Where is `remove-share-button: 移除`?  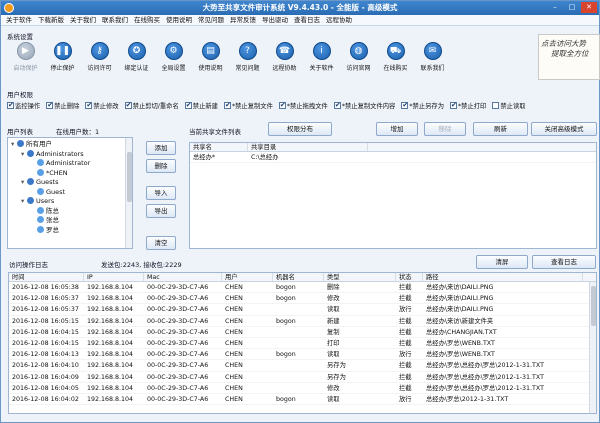 remove-share-button: 移除 is located at coordinates (445, 129).